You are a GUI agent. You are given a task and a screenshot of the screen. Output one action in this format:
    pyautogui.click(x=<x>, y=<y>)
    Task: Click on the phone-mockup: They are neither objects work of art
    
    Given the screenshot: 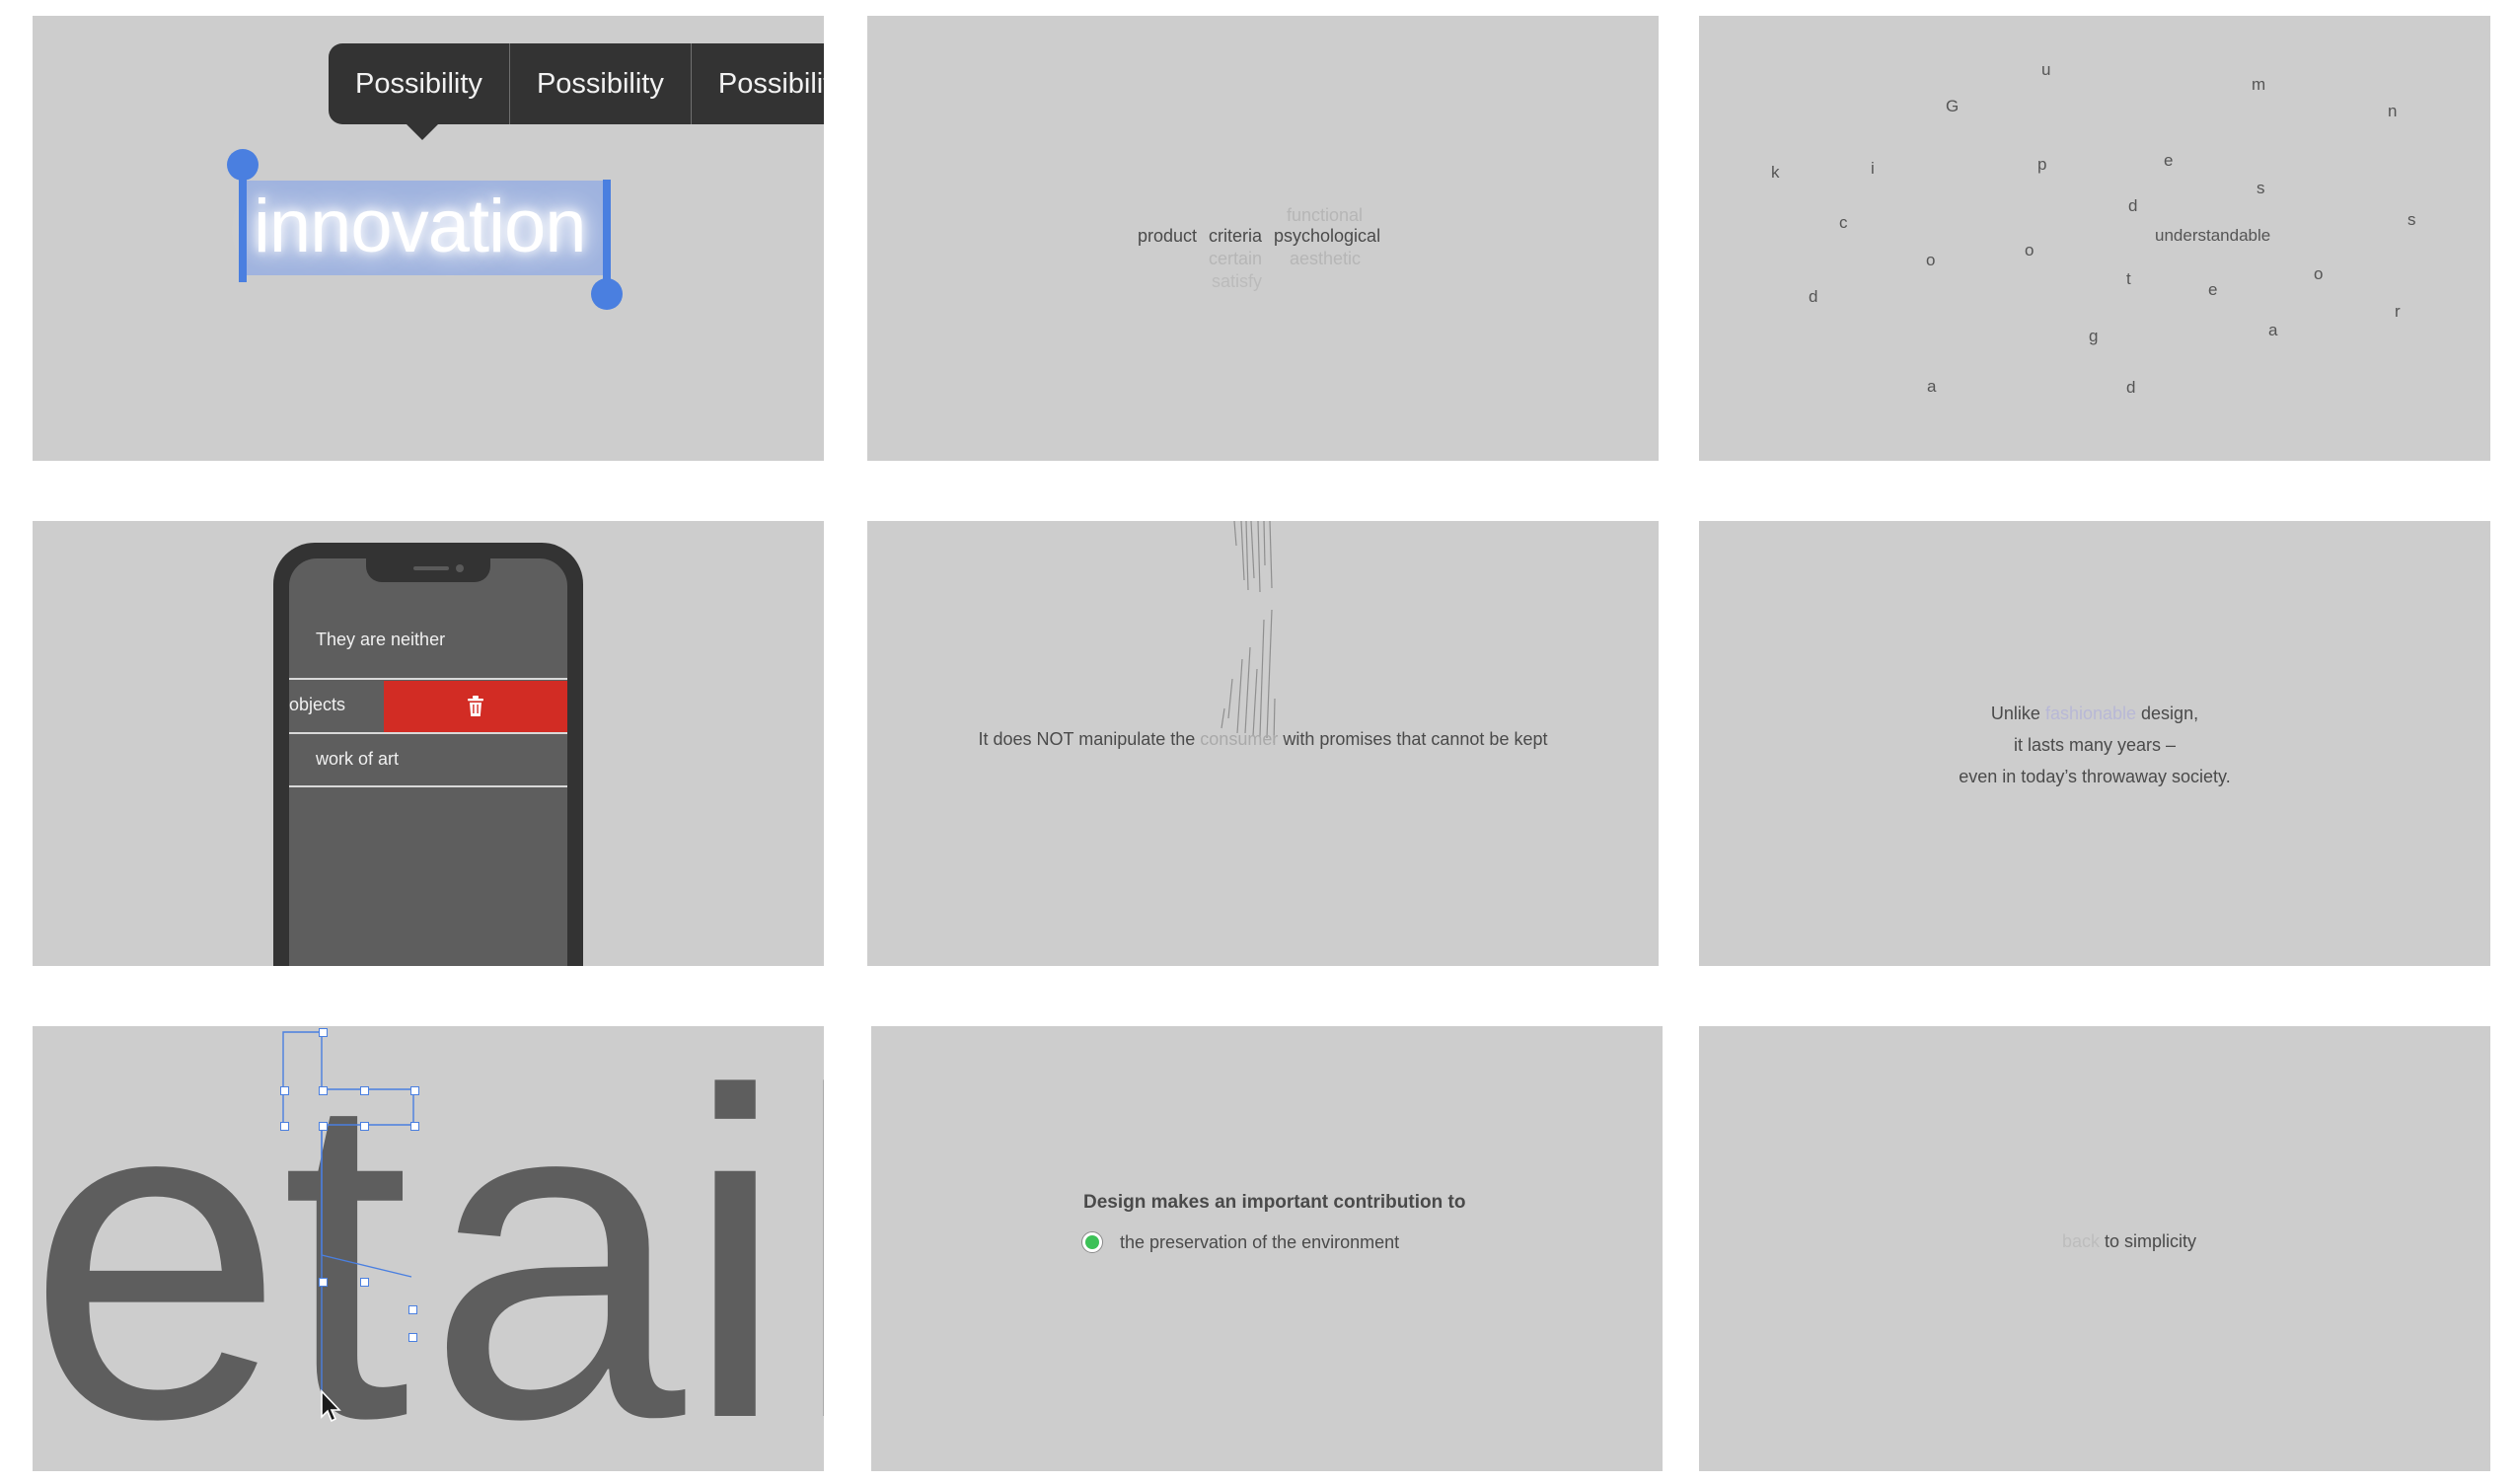 What is the action you would take?
    pyautogui.click(x=428, y=754)
    